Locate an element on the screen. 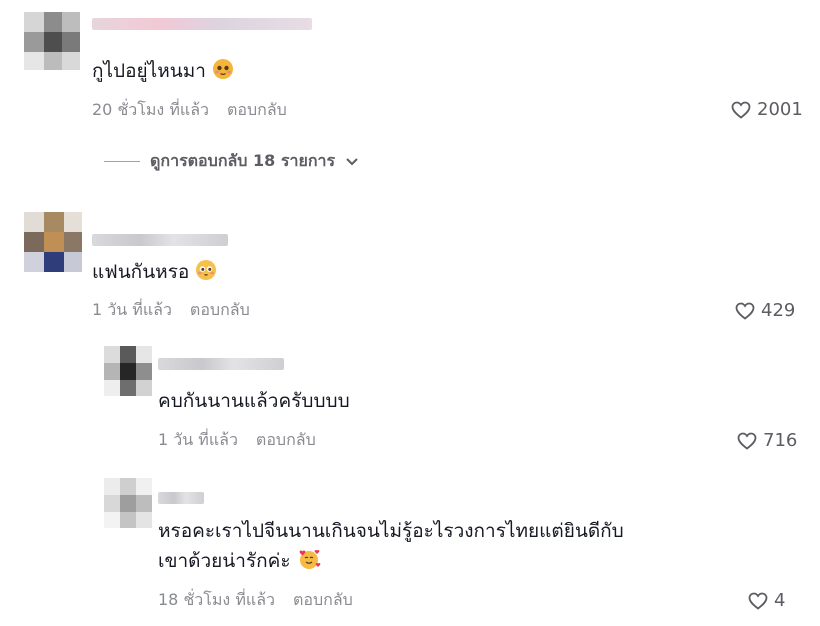 Image resolution: width=820 pixels, height=626 pixels. like-button: 429 is located at coordinates (765, 310).